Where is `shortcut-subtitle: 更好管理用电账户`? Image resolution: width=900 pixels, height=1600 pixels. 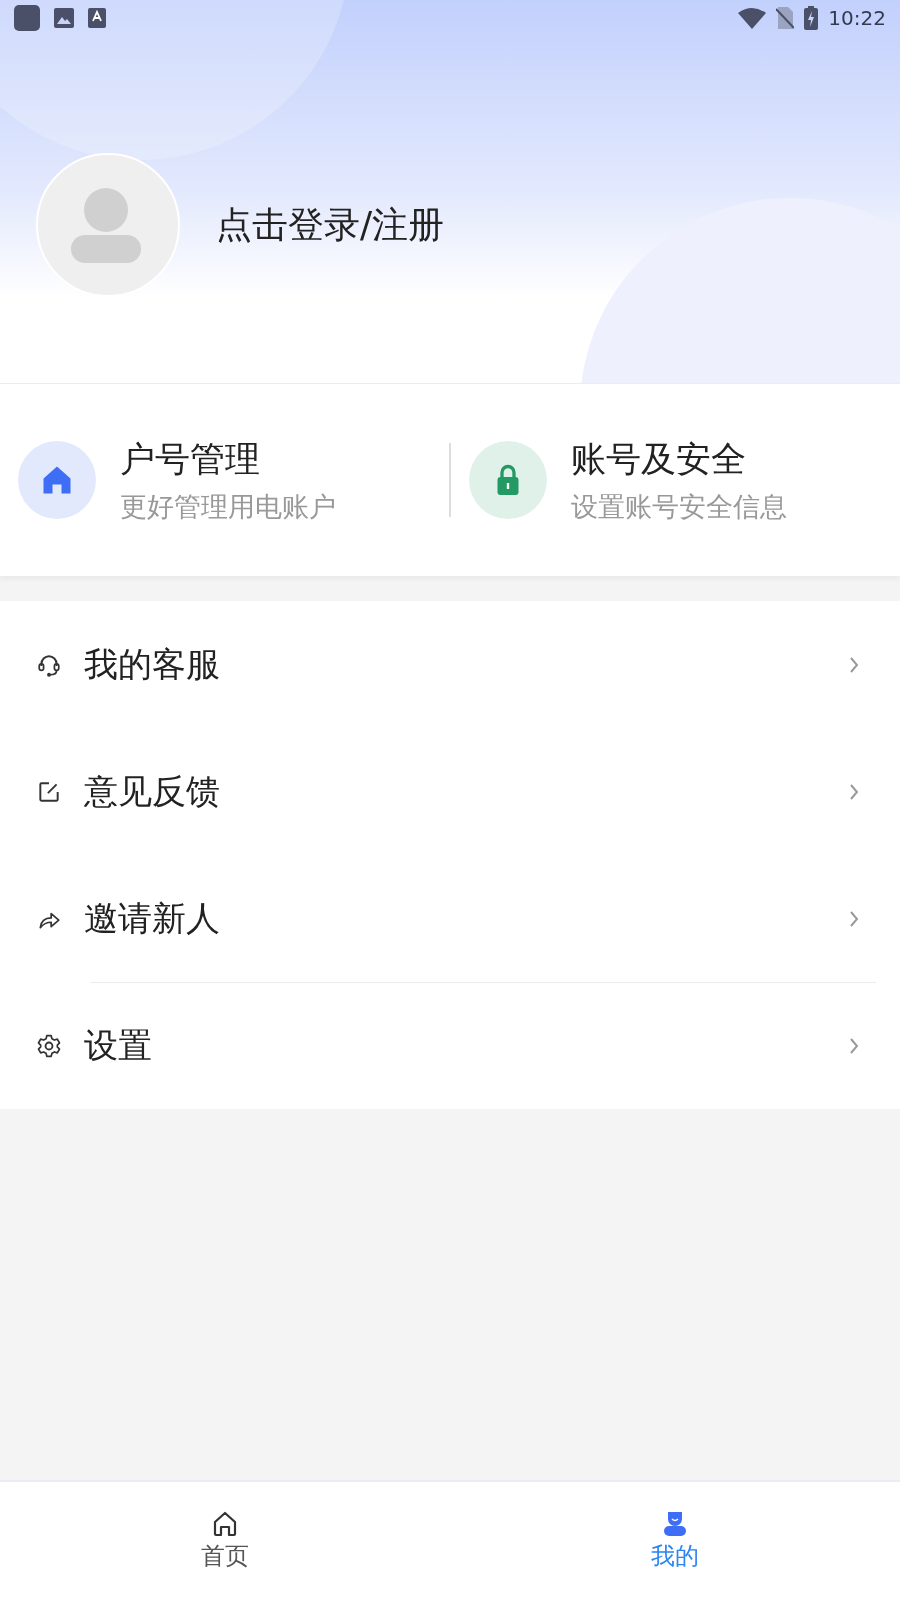
shortcut-subtitle: 更好管理用电账户 is located at coordinates (228, 506).